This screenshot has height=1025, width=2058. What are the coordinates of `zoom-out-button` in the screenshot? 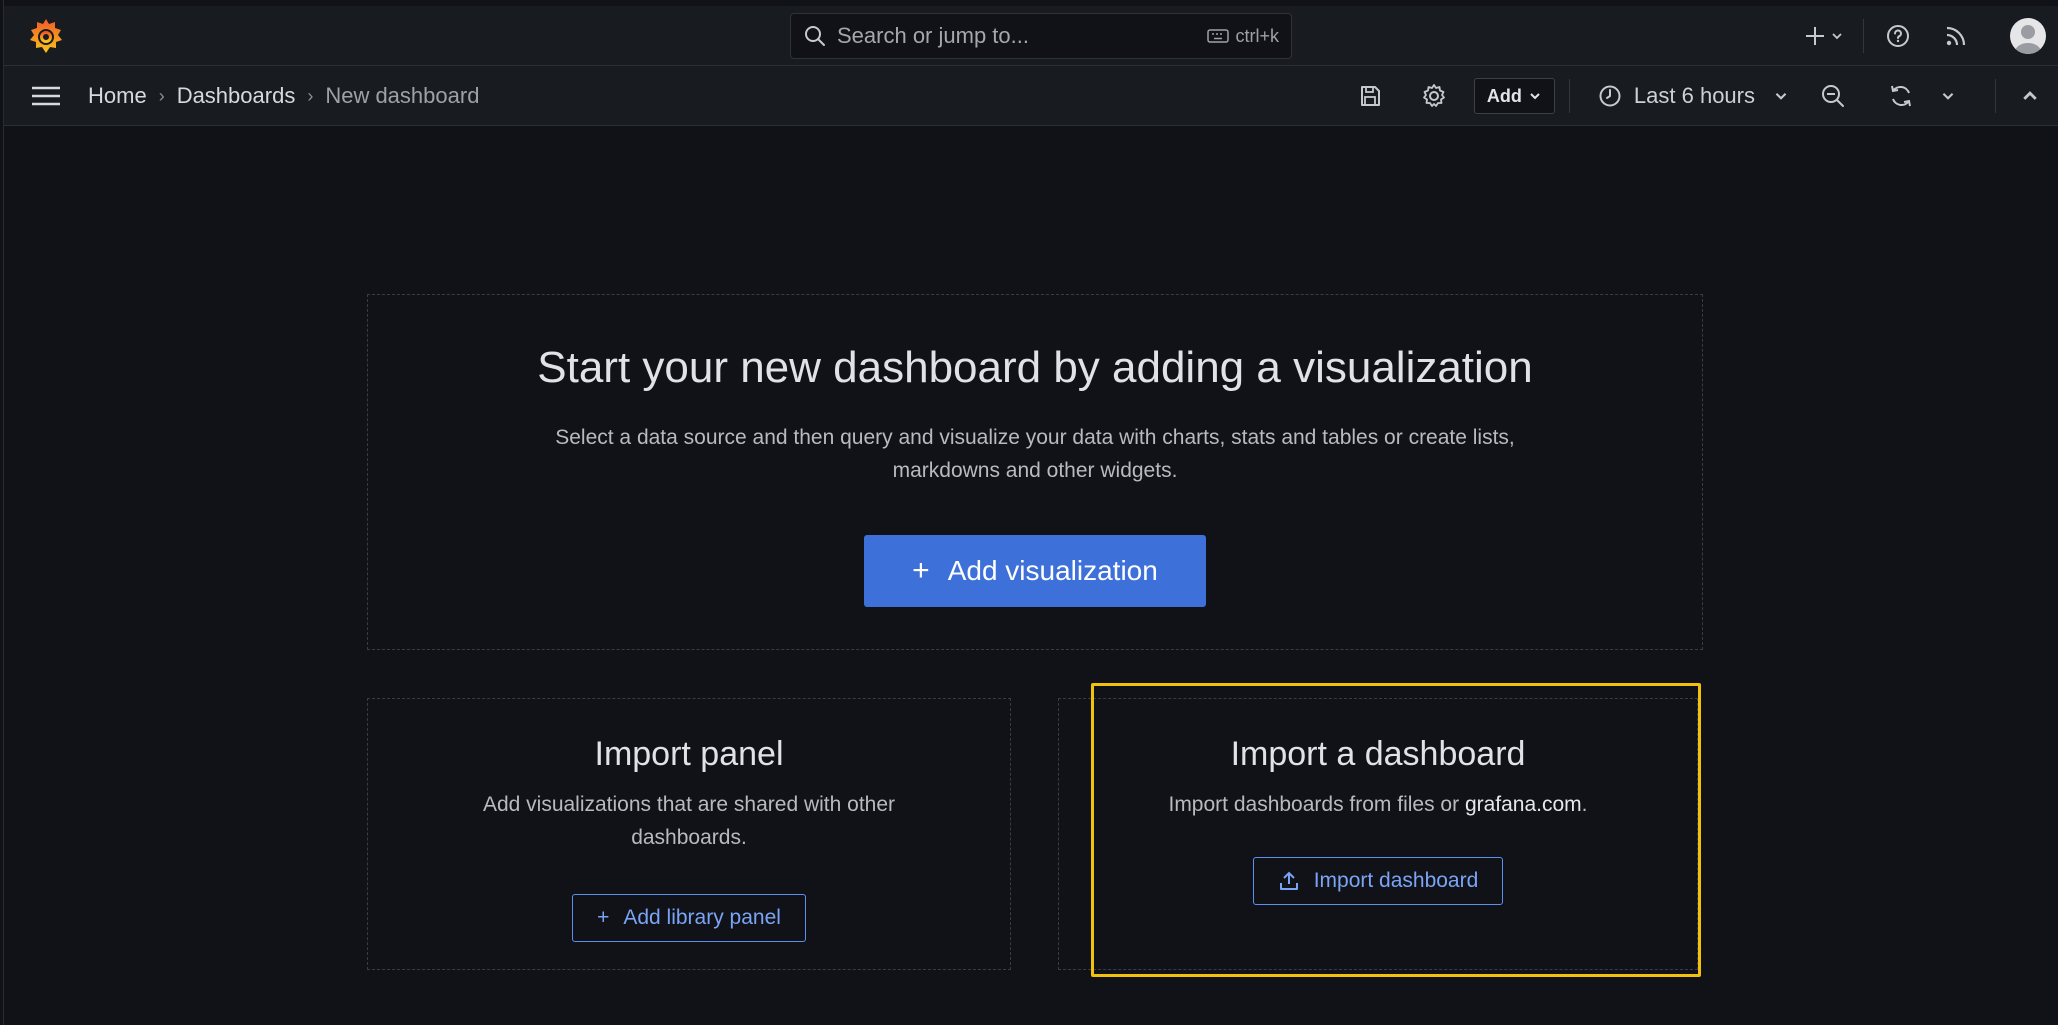 It's located at (1833, 96).